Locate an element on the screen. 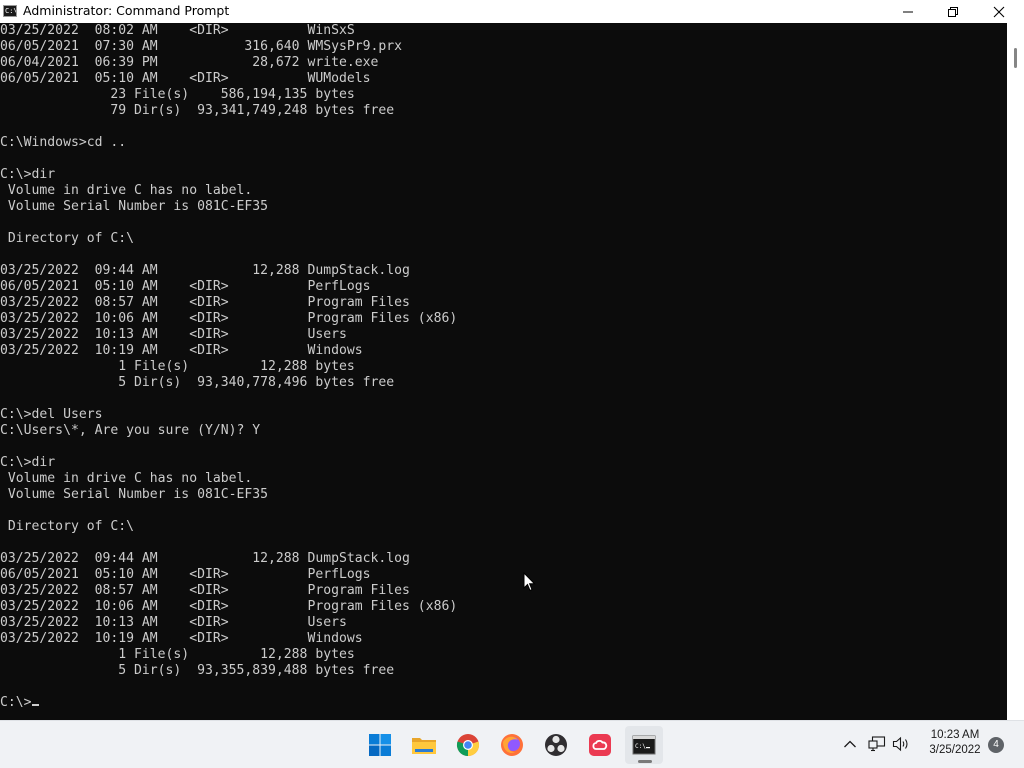 This screenshot has height=768, width=1024. taskbar-chrome is located at coordinates (468, 745).